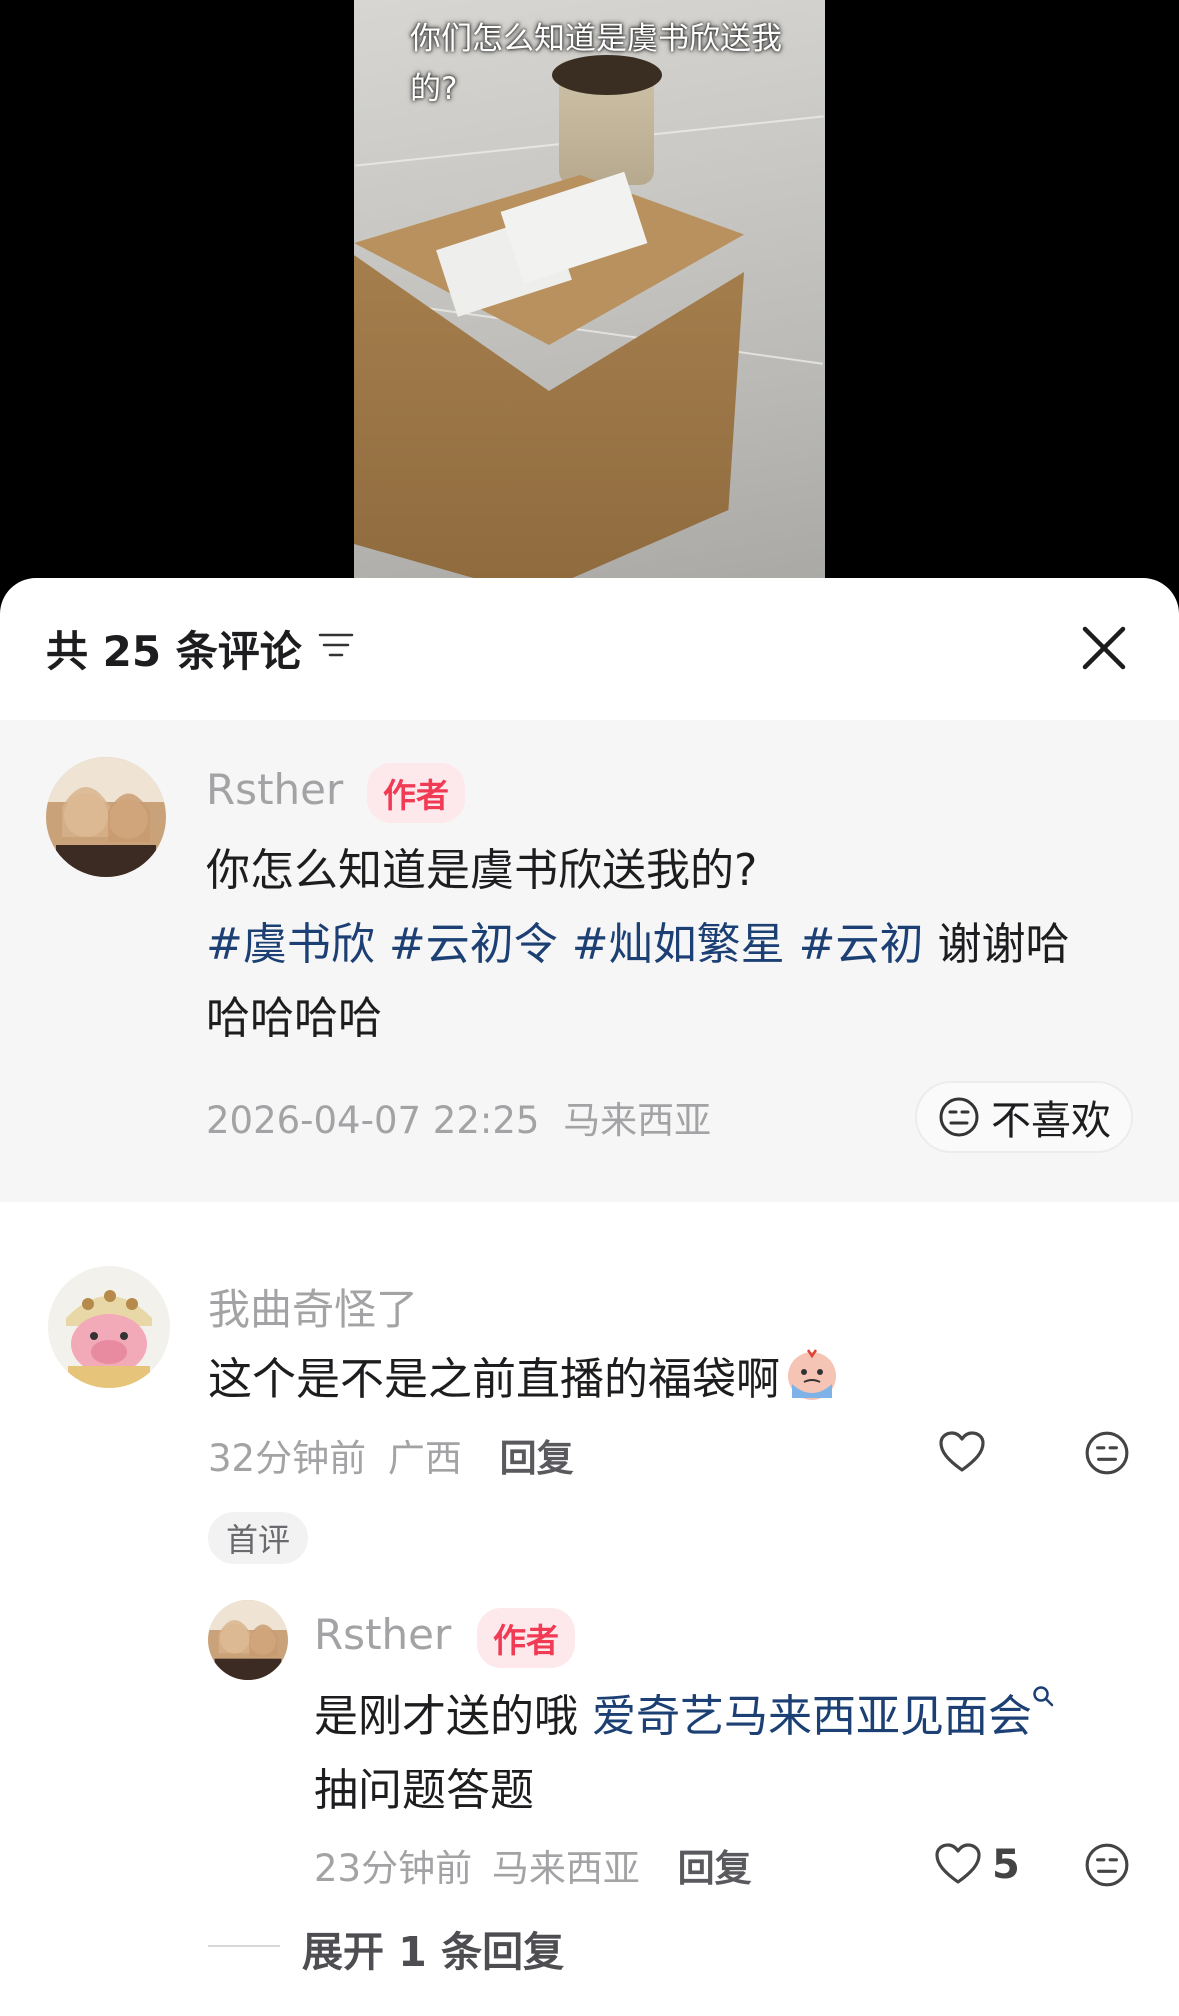 Image resolution: width=1179 pixels, height=2016 pixels. I want to click on hashtag-link: #虞书欣, so click(290, 944).